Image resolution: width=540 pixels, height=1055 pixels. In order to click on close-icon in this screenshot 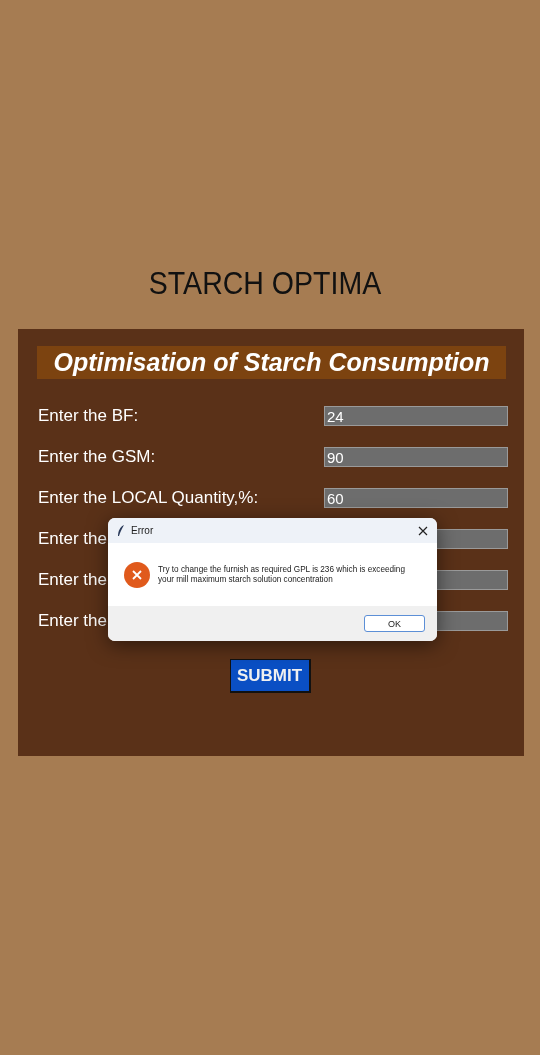, I will do `click(423, 530)`.